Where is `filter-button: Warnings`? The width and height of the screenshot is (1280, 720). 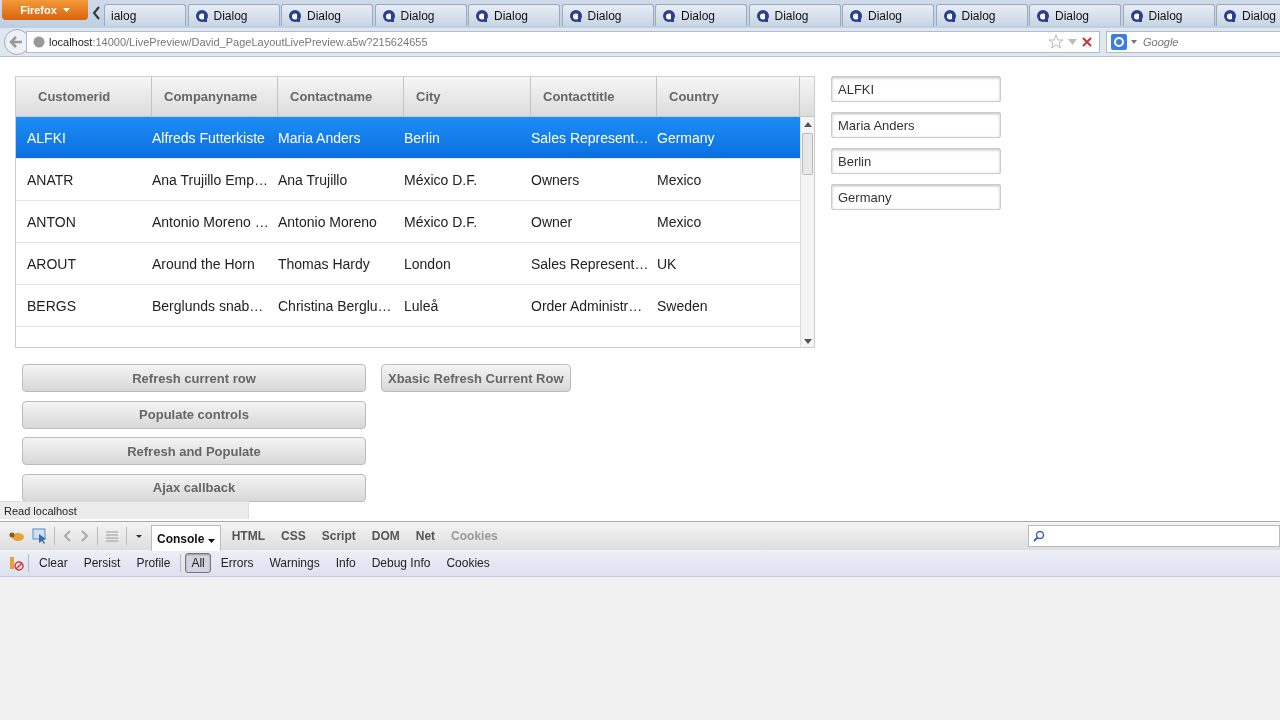 filter-button: Warnings is located at coordinates (294, 563).